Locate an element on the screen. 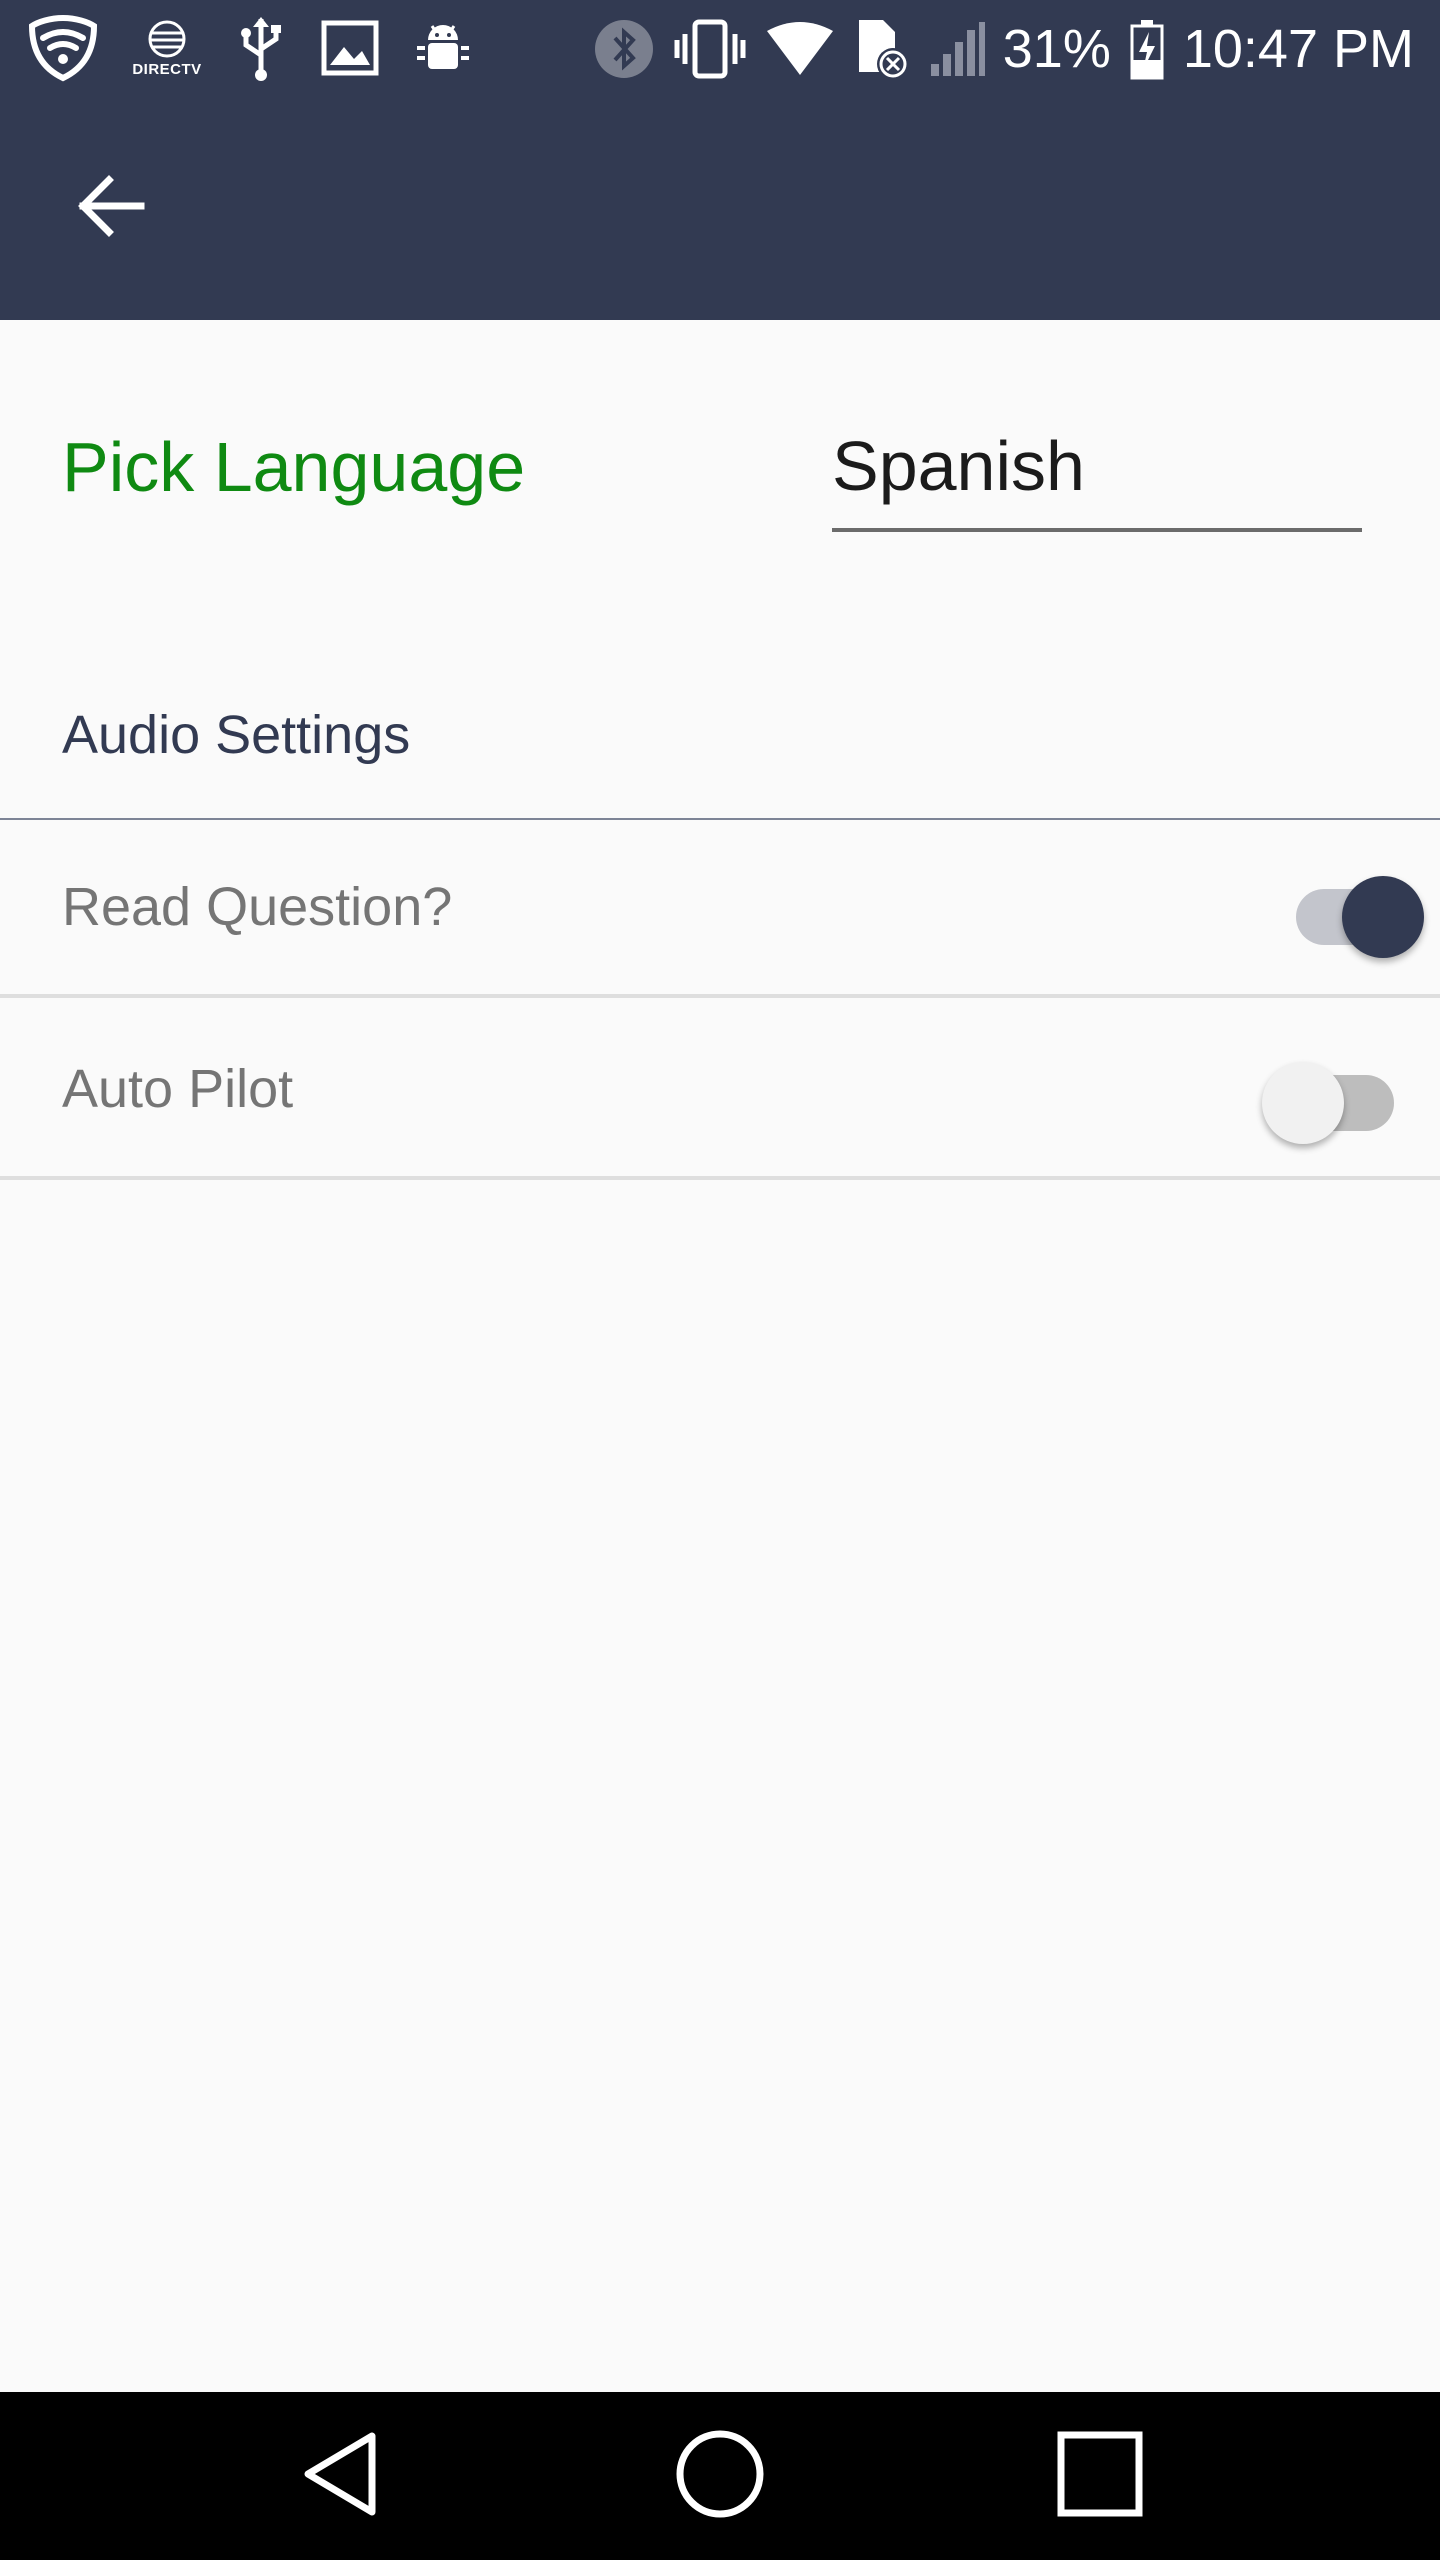 This screenshot has width=1440, height=2560. audio-settings-header: Audio Settings is located at coordinates (236, 735).